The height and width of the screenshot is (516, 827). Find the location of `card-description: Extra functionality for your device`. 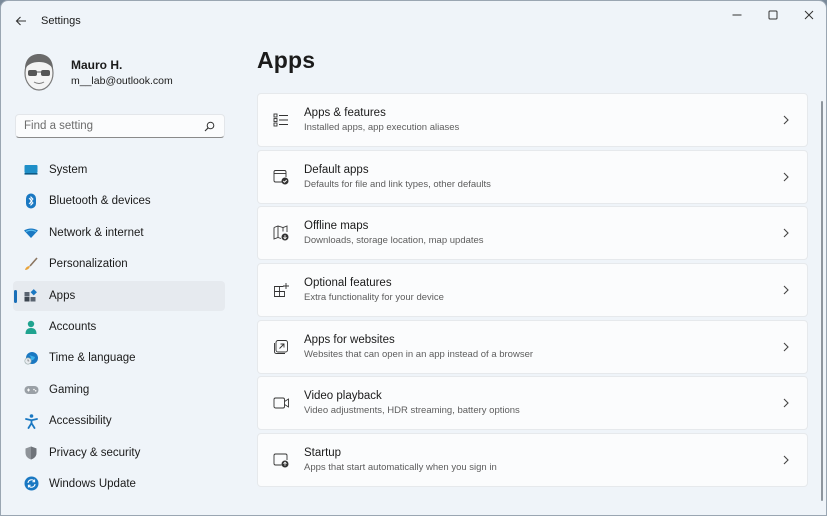

card-description: Extra functionality for your device is located at coordinates (374, 298).